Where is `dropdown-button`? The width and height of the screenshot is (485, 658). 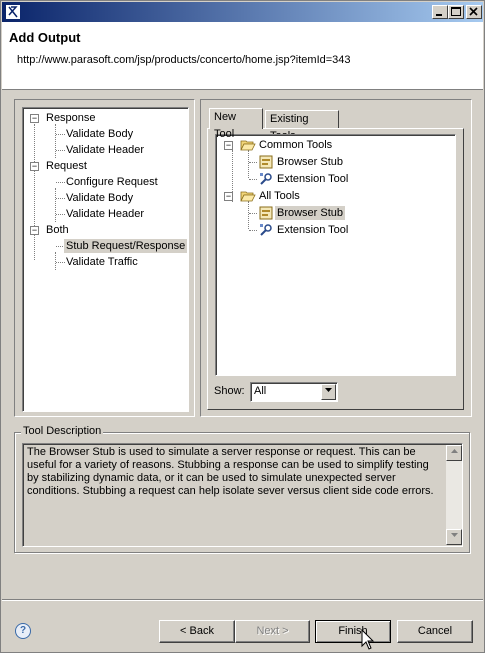 dropdown-button is located at coordinates (328, 392).